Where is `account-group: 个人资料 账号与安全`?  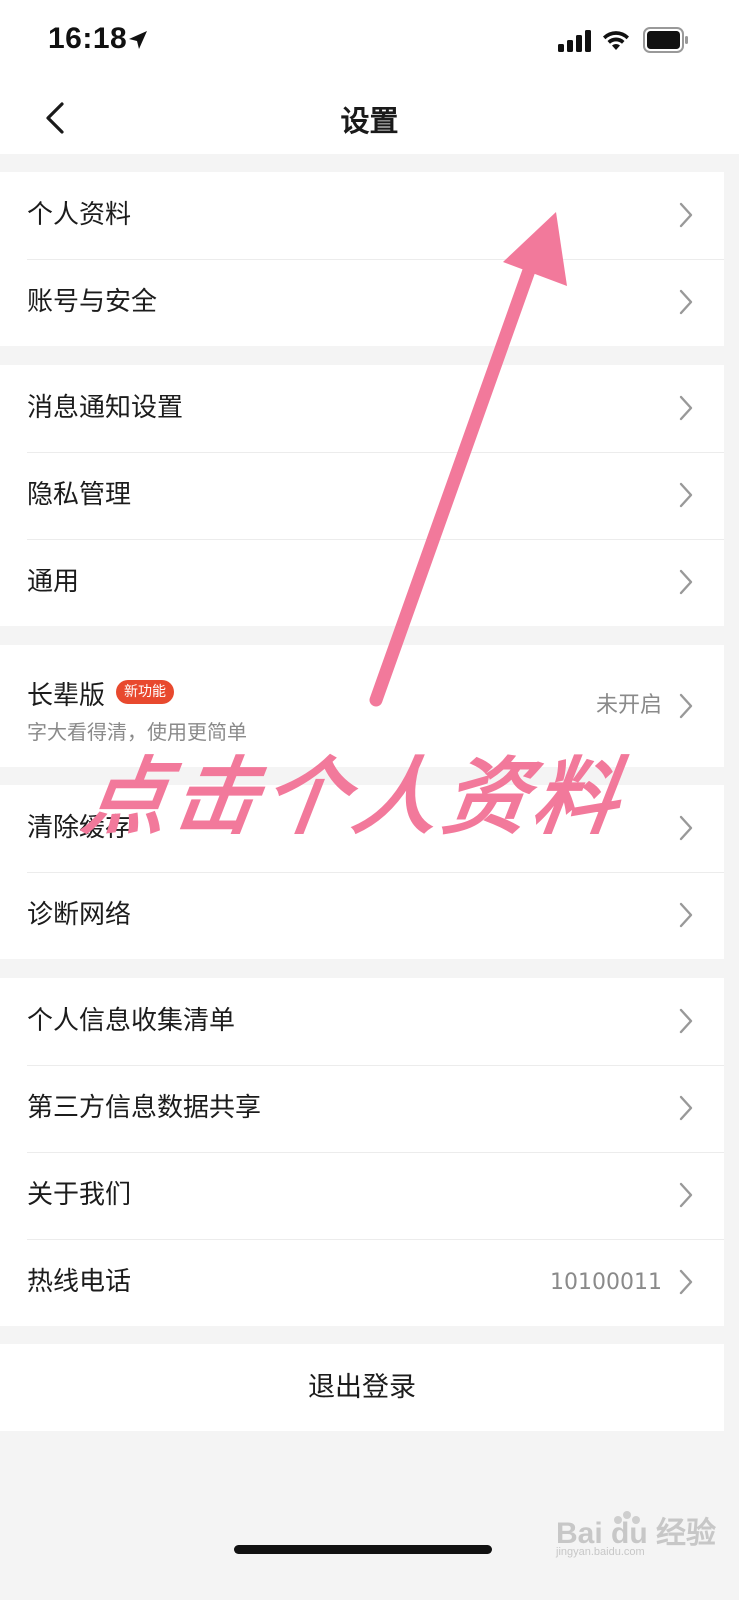 account-group: 个人资料 账号与安全 is located at coordinates (362, 259).